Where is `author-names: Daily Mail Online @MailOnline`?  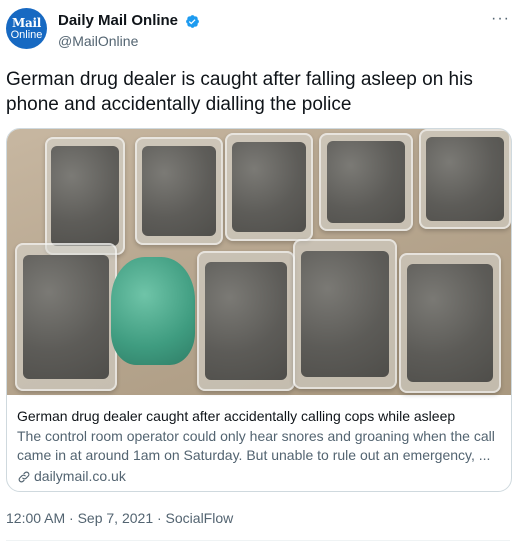
author-names: Daily Mail Online @MailOnline is located at coordinates (129, 31).